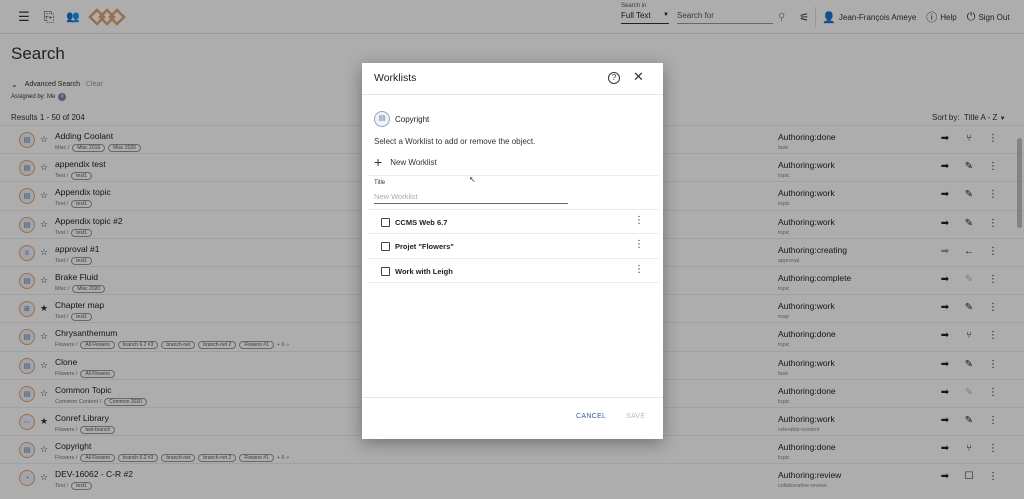  What do you see at coordinates (378, 162) in the screenshot?
I see `plus-icon: +` at bounding box center [378, 162].